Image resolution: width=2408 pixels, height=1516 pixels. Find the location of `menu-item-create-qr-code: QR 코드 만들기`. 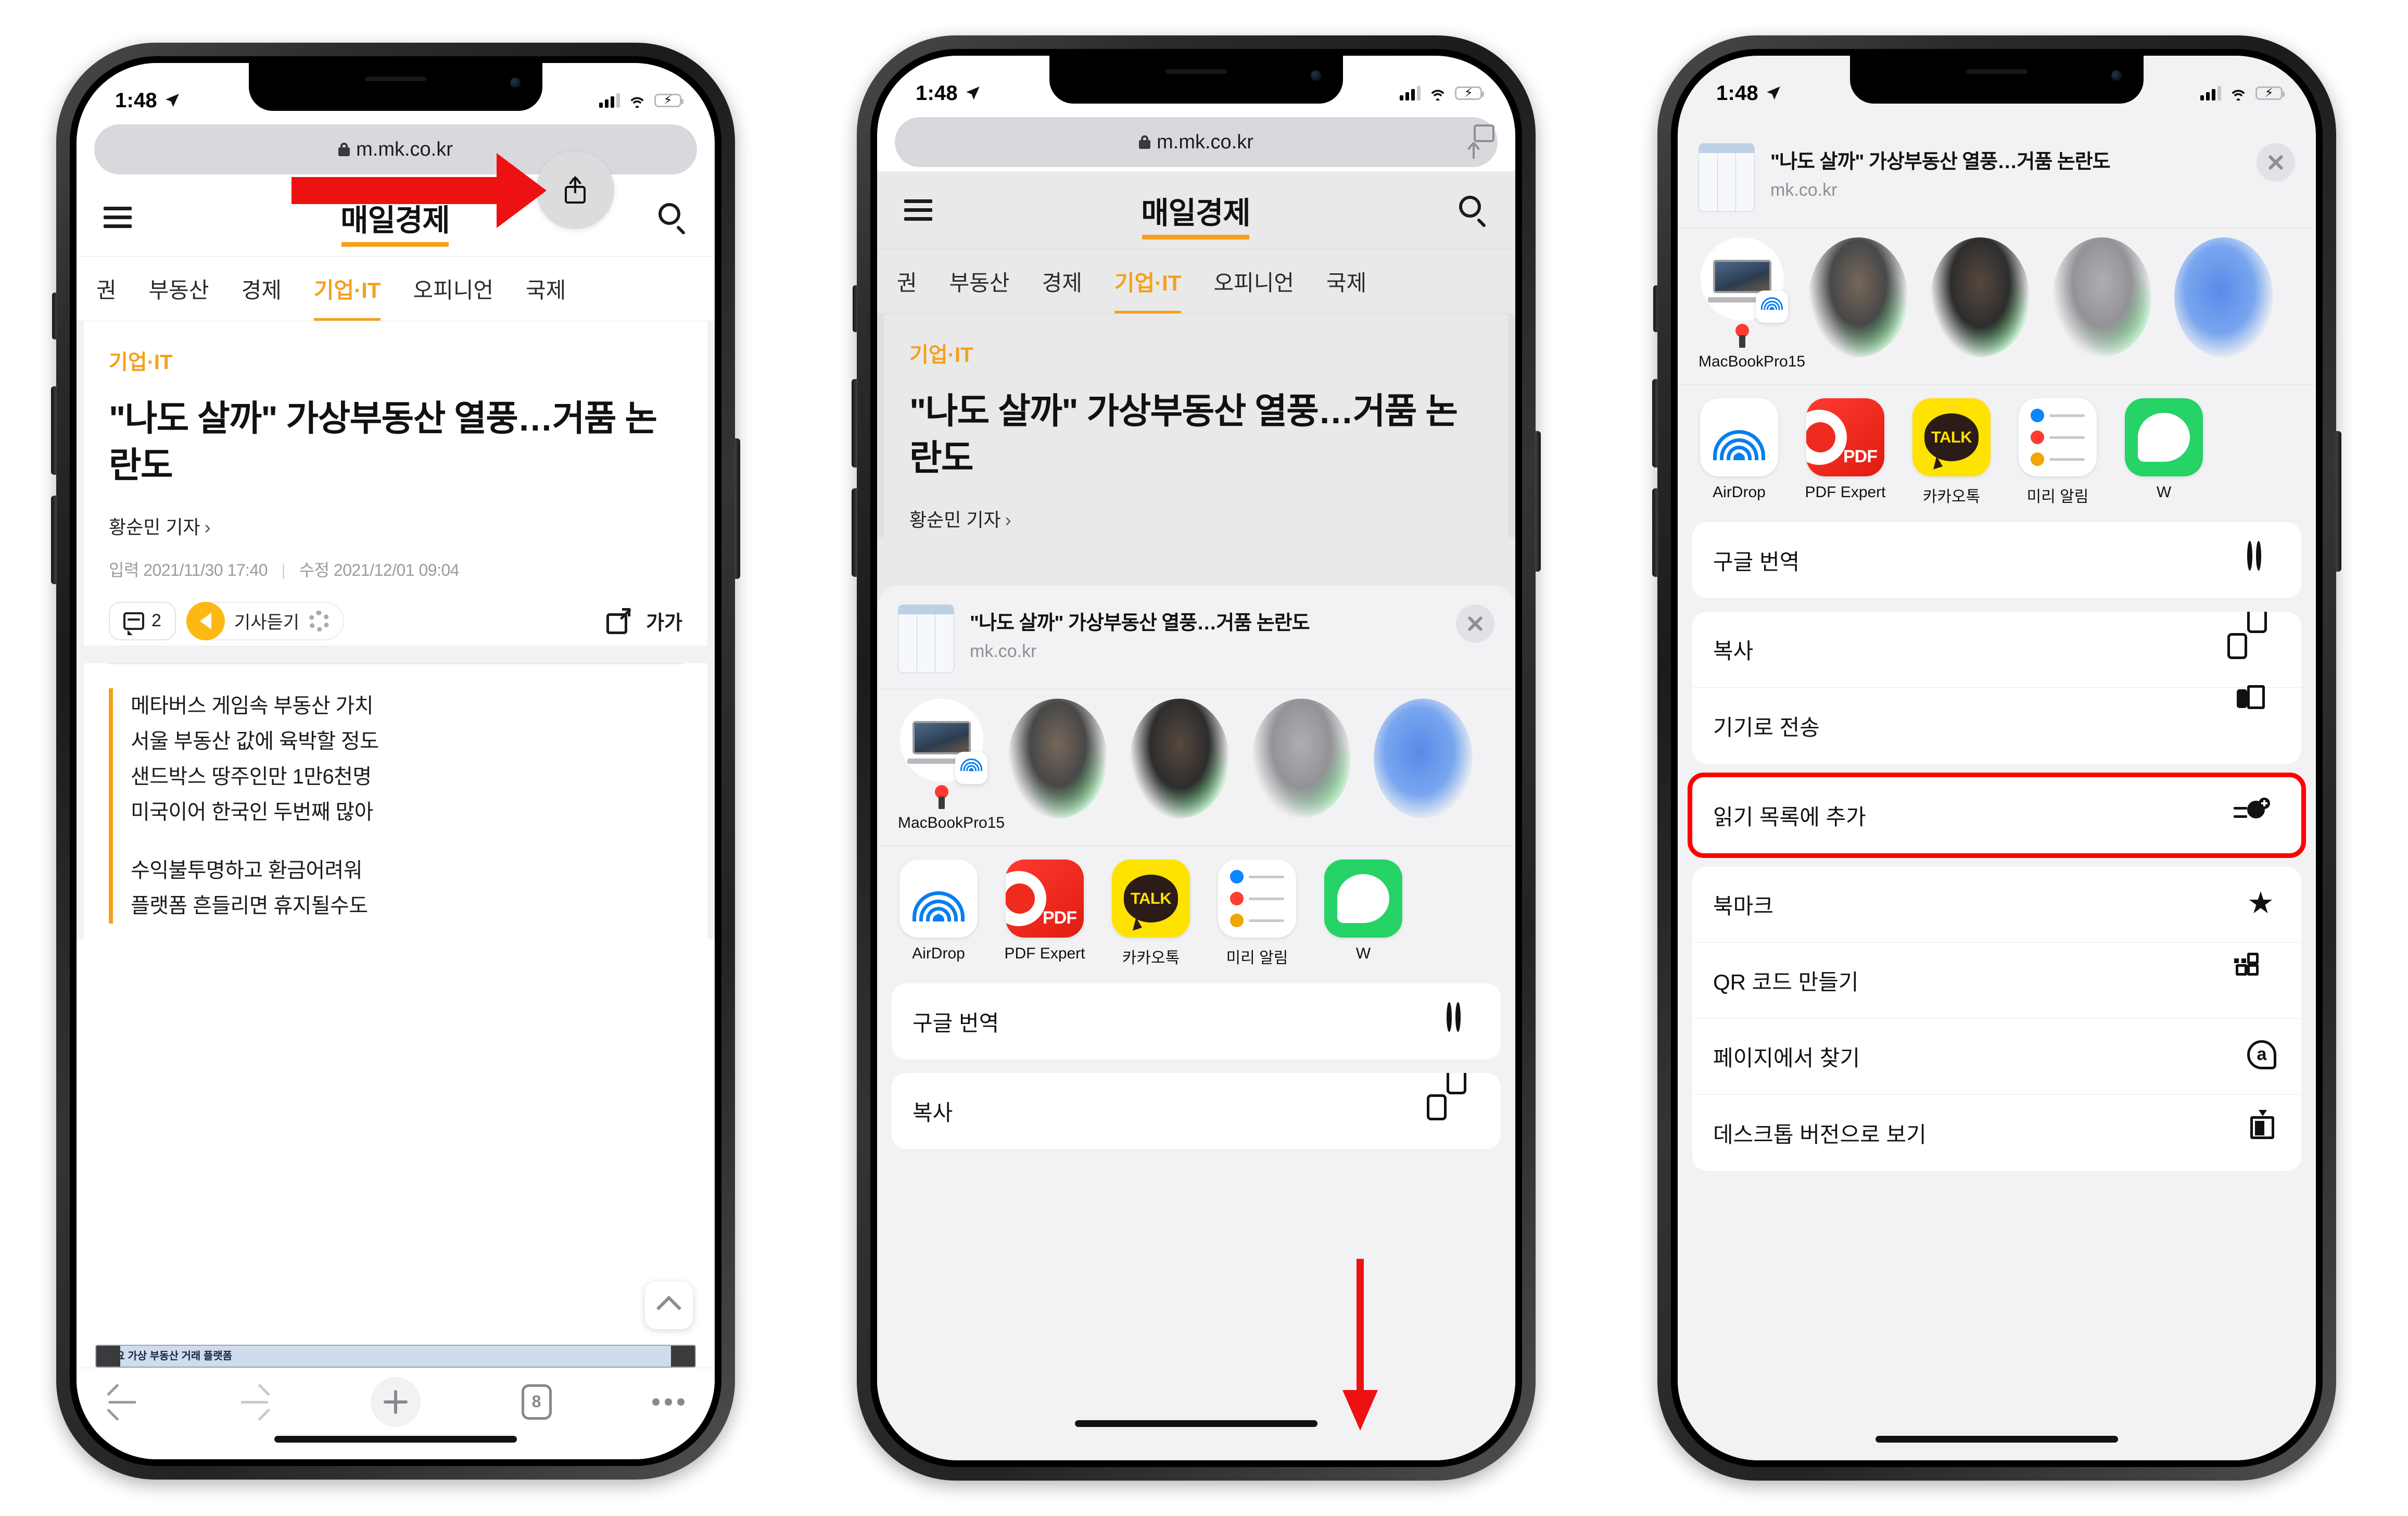

menu-item-create-qr-code: QR 코드 만들기 is located at coordinates (1996, 981).